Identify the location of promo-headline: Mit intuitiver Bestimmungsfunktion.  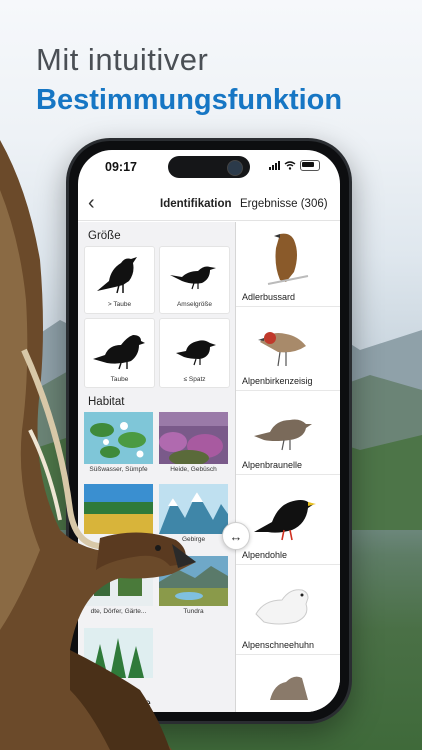
(189, 80).